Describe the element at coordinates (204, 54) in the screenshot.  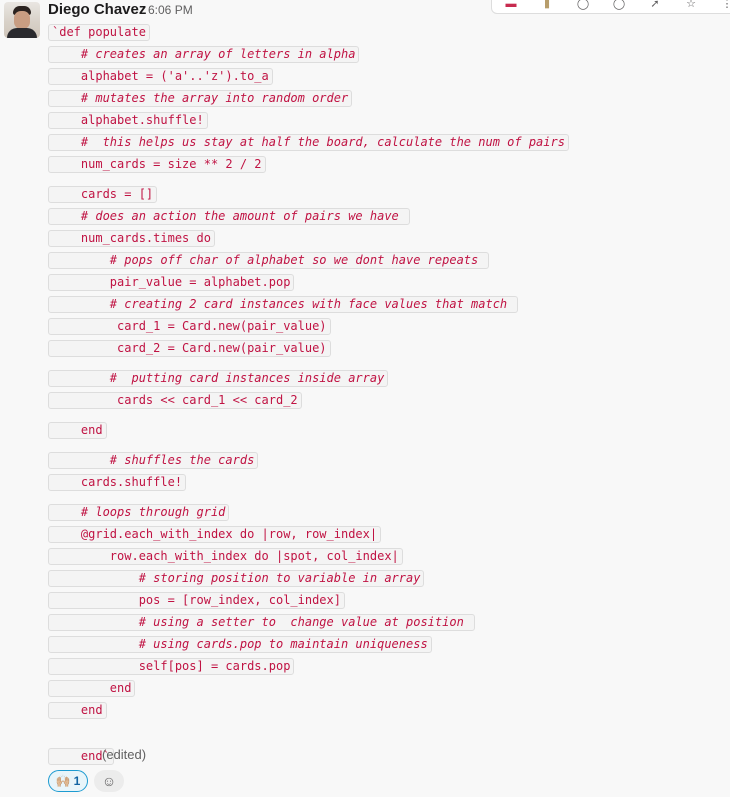
I see `code-line: # creates an array of letters in alpha` at that location.